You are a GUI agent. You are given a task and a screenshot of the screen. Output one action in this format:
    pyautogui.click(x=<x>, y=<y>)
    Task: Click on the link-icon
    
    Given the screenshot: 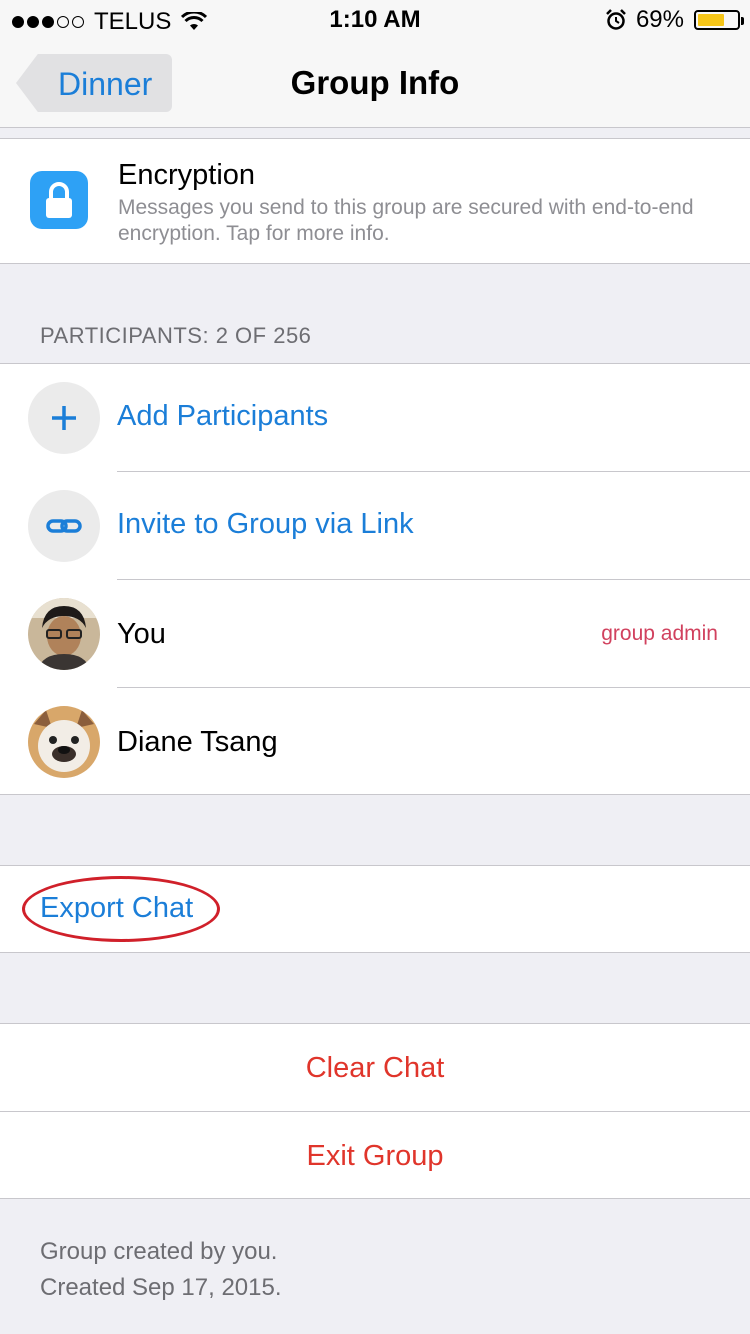 What is the action you would take?
    pyautogui.click(x=64, y=526)
    